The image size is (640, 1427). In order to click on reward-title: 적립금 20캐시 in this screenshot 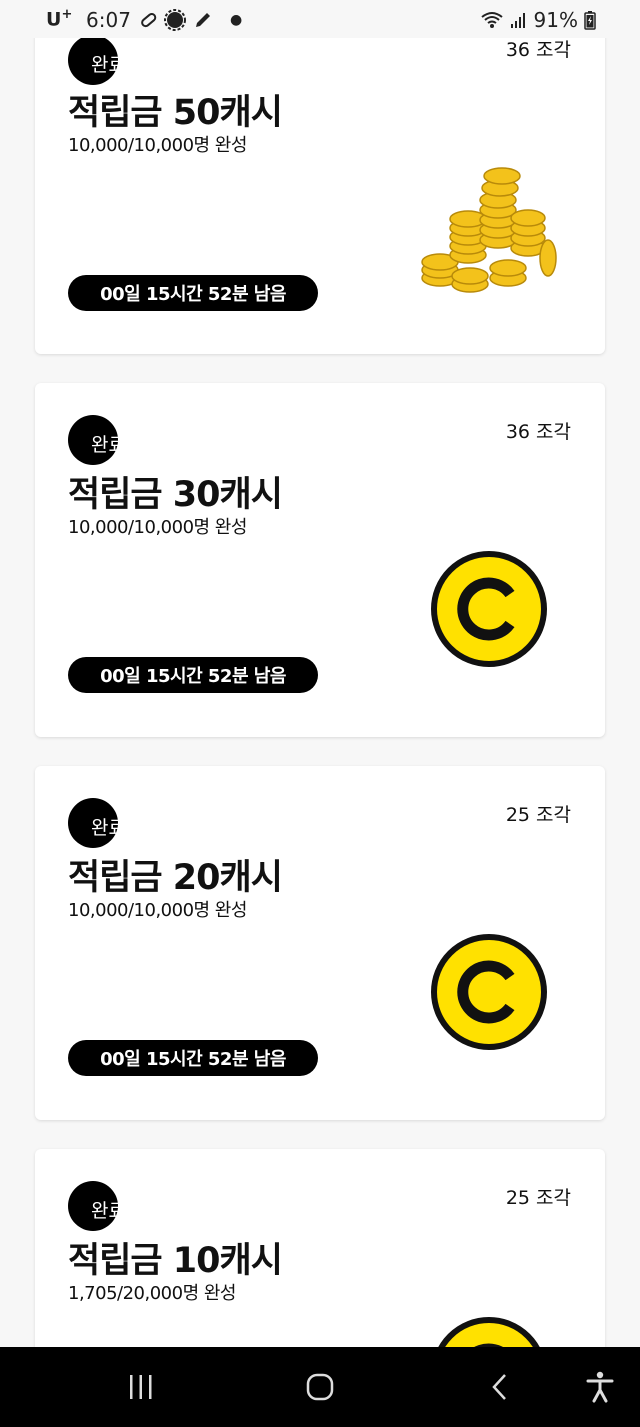, I will do `click(175, 878)`.